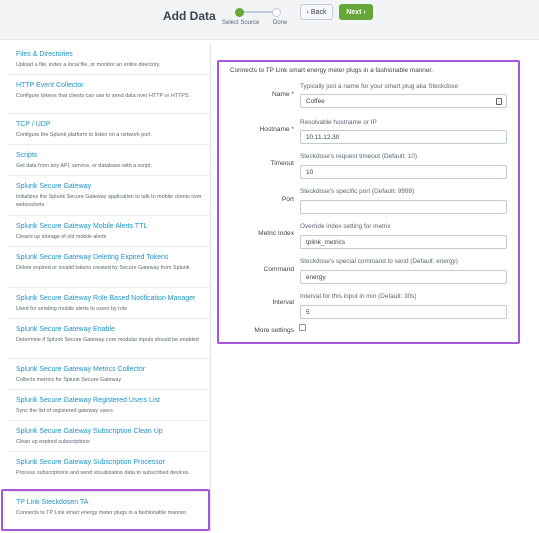 Image resolution: width=539 pixels, height=533 pixels. I want to click on metric-index-help: Override index setting for metrix, so click(345, 226).